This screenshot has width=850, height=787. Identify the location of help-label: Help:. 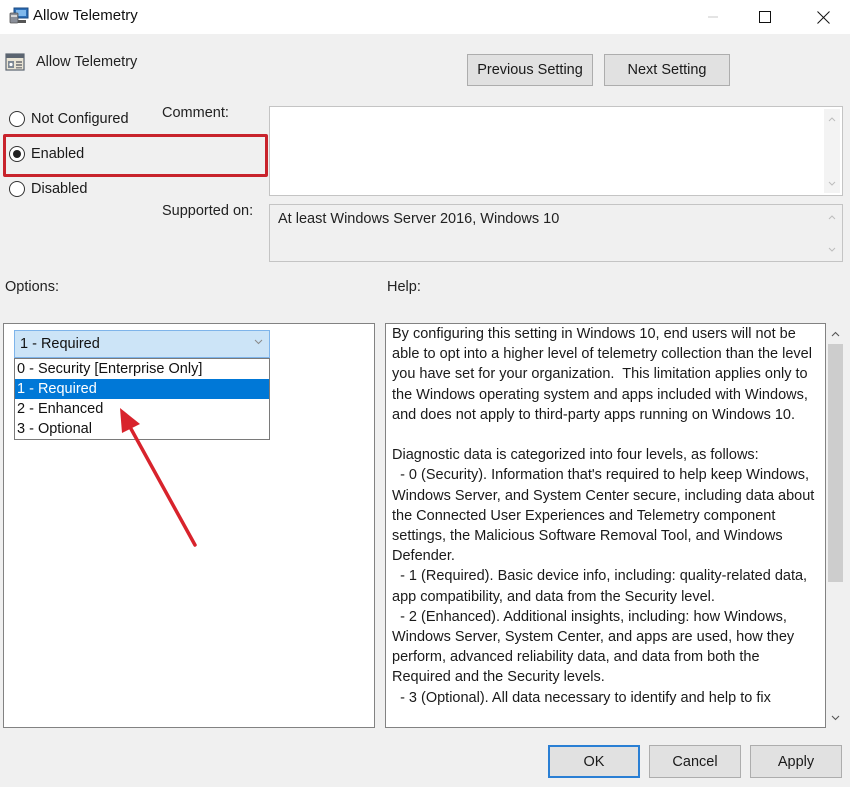
(404, 287).